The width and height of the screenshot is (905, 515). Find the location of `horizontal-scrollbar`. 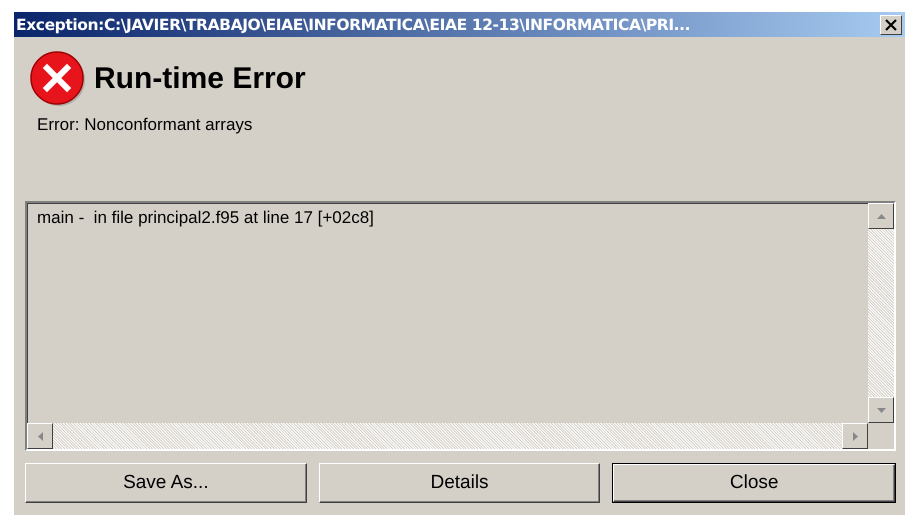

horizontal-scrollbar is located at coordinates (447, 436).